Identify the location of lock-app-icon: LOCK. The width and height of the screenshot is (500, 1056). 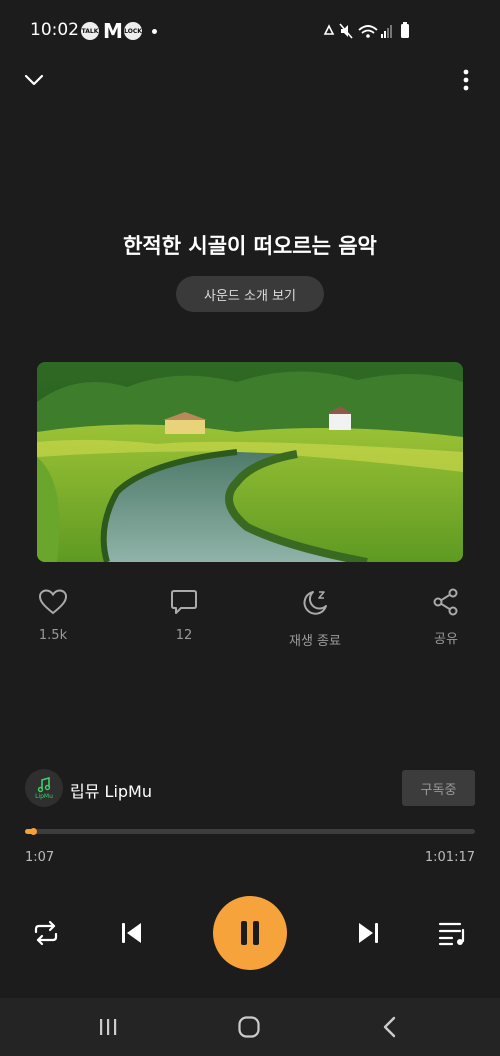
(133, 31).